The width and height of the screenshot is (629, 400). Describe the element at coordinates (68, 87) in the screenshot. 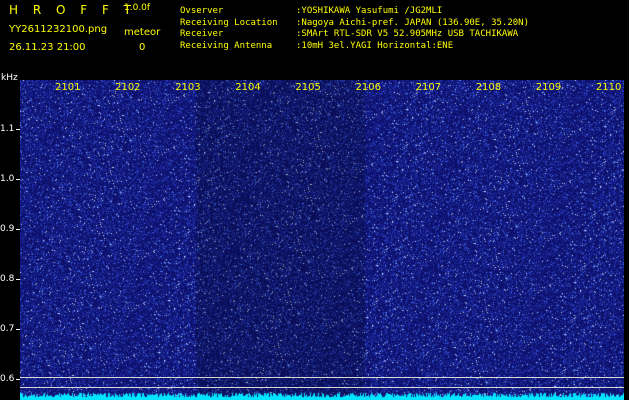

I see `x-tick-label: 2101` at that location.